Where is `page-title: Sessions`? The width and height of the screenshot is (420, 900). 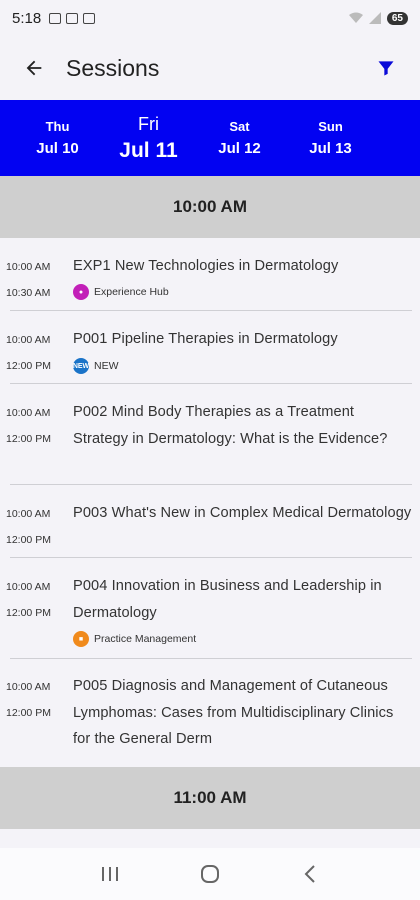
page-title: Sessions is located at coordinates (113, 67).